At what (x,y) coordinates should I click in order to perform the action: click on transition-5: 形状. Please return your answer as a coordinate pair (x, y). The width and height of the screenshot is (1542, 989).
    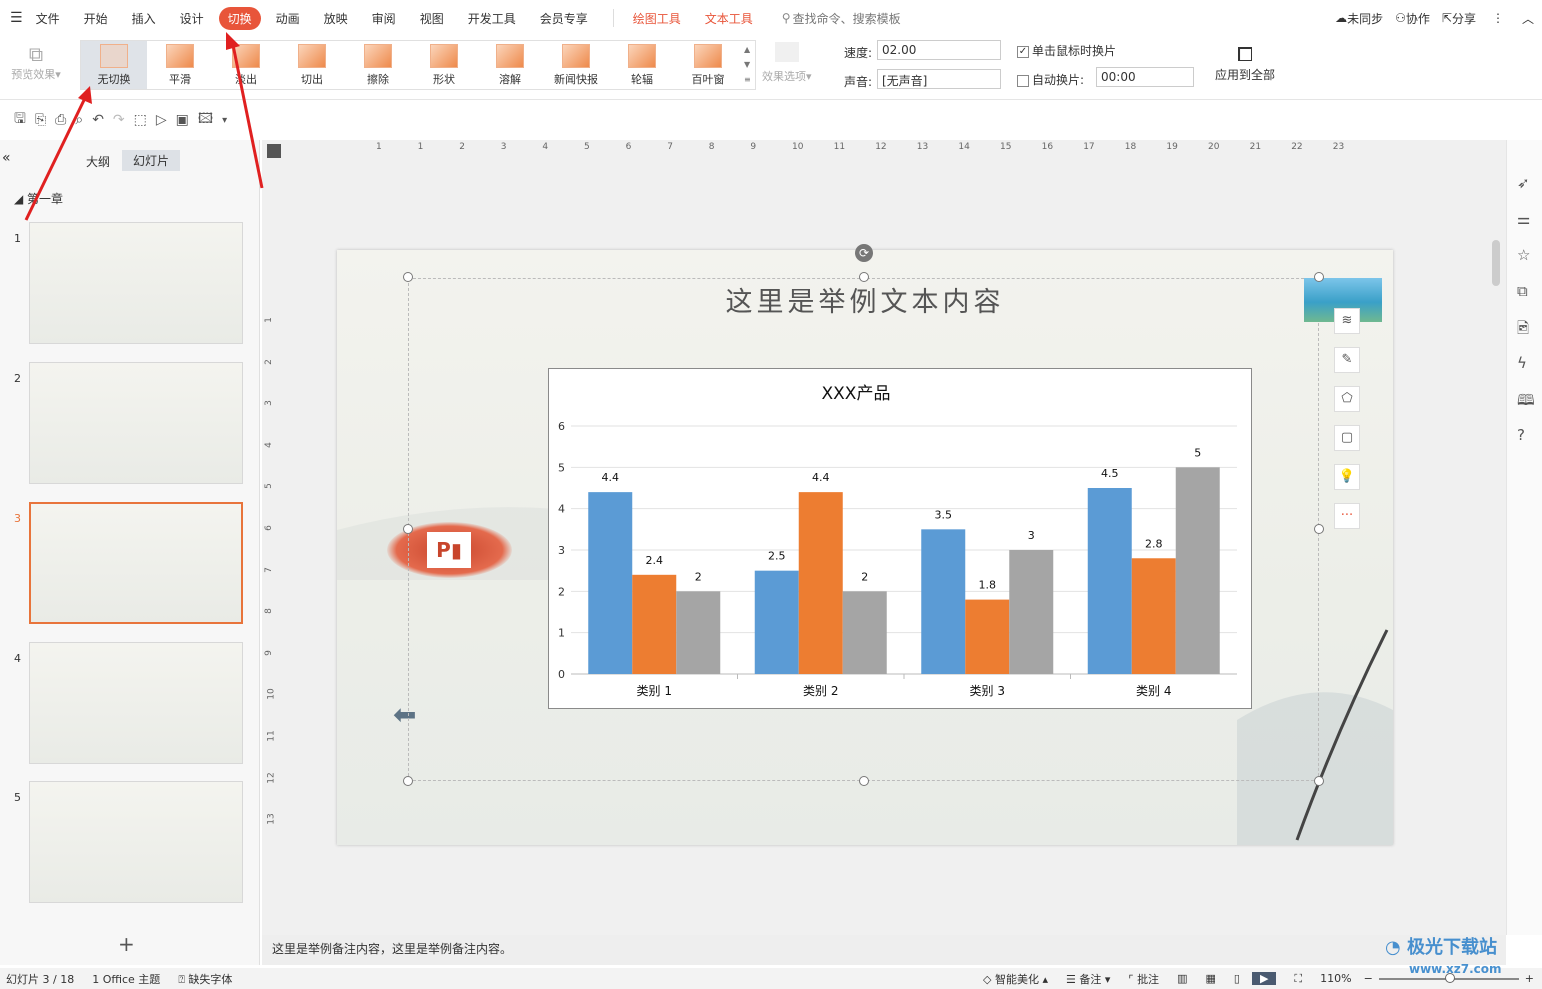
    Looking at the image, I should click on (444, 65).